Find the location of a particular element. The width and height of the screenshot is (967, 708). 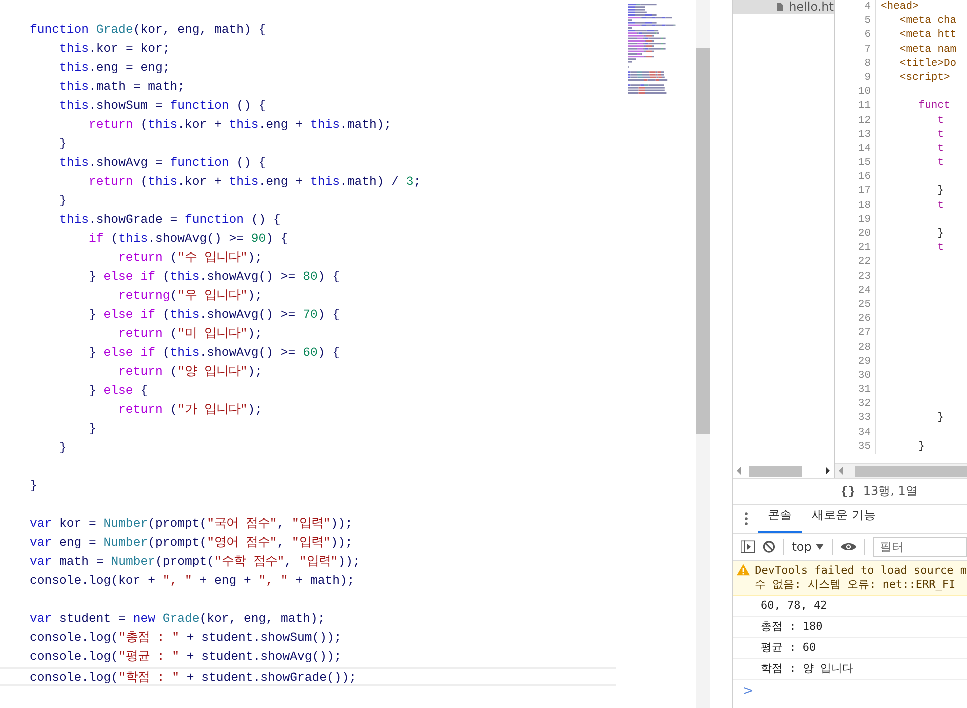

code-line: if (this.showAvg() >= 90) { is located at coordinates (188, 239).